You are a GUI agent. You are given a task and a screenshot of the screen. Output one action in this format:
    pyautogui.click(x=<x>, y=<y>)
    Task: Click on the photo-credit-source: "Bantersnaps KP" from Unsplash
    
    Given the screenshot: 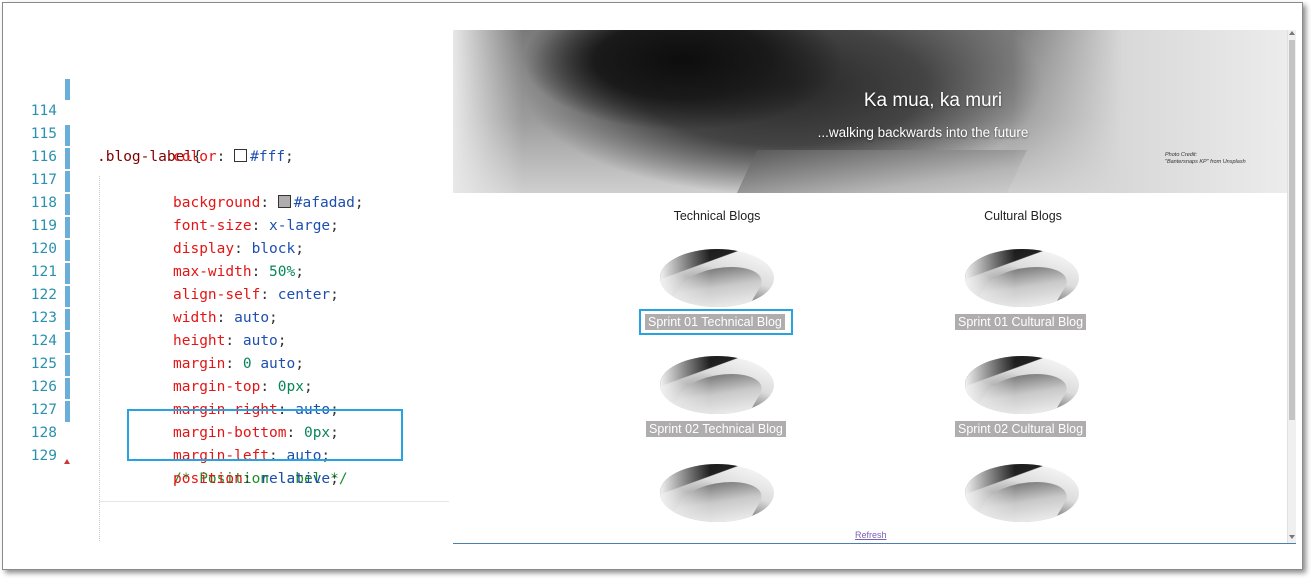 What is the action you would take?
    pyautogui.click(x=1205, y=162)
    